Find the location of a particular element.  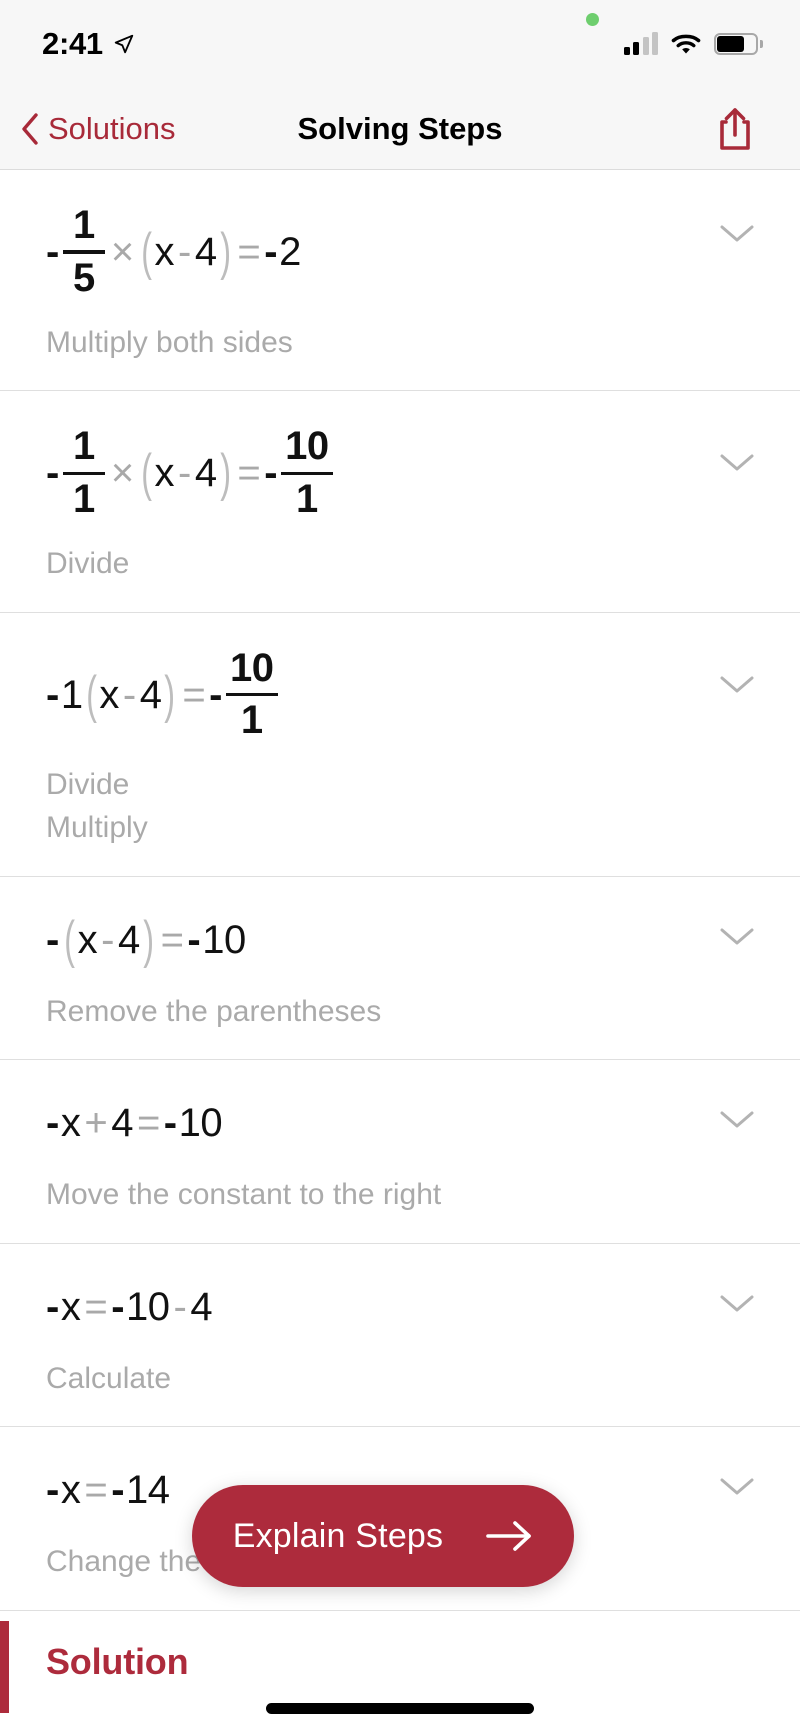

step-row: - 1 1 × ( x - 4 ) = - 10 1 Divide is located at coordinates (400, 502).